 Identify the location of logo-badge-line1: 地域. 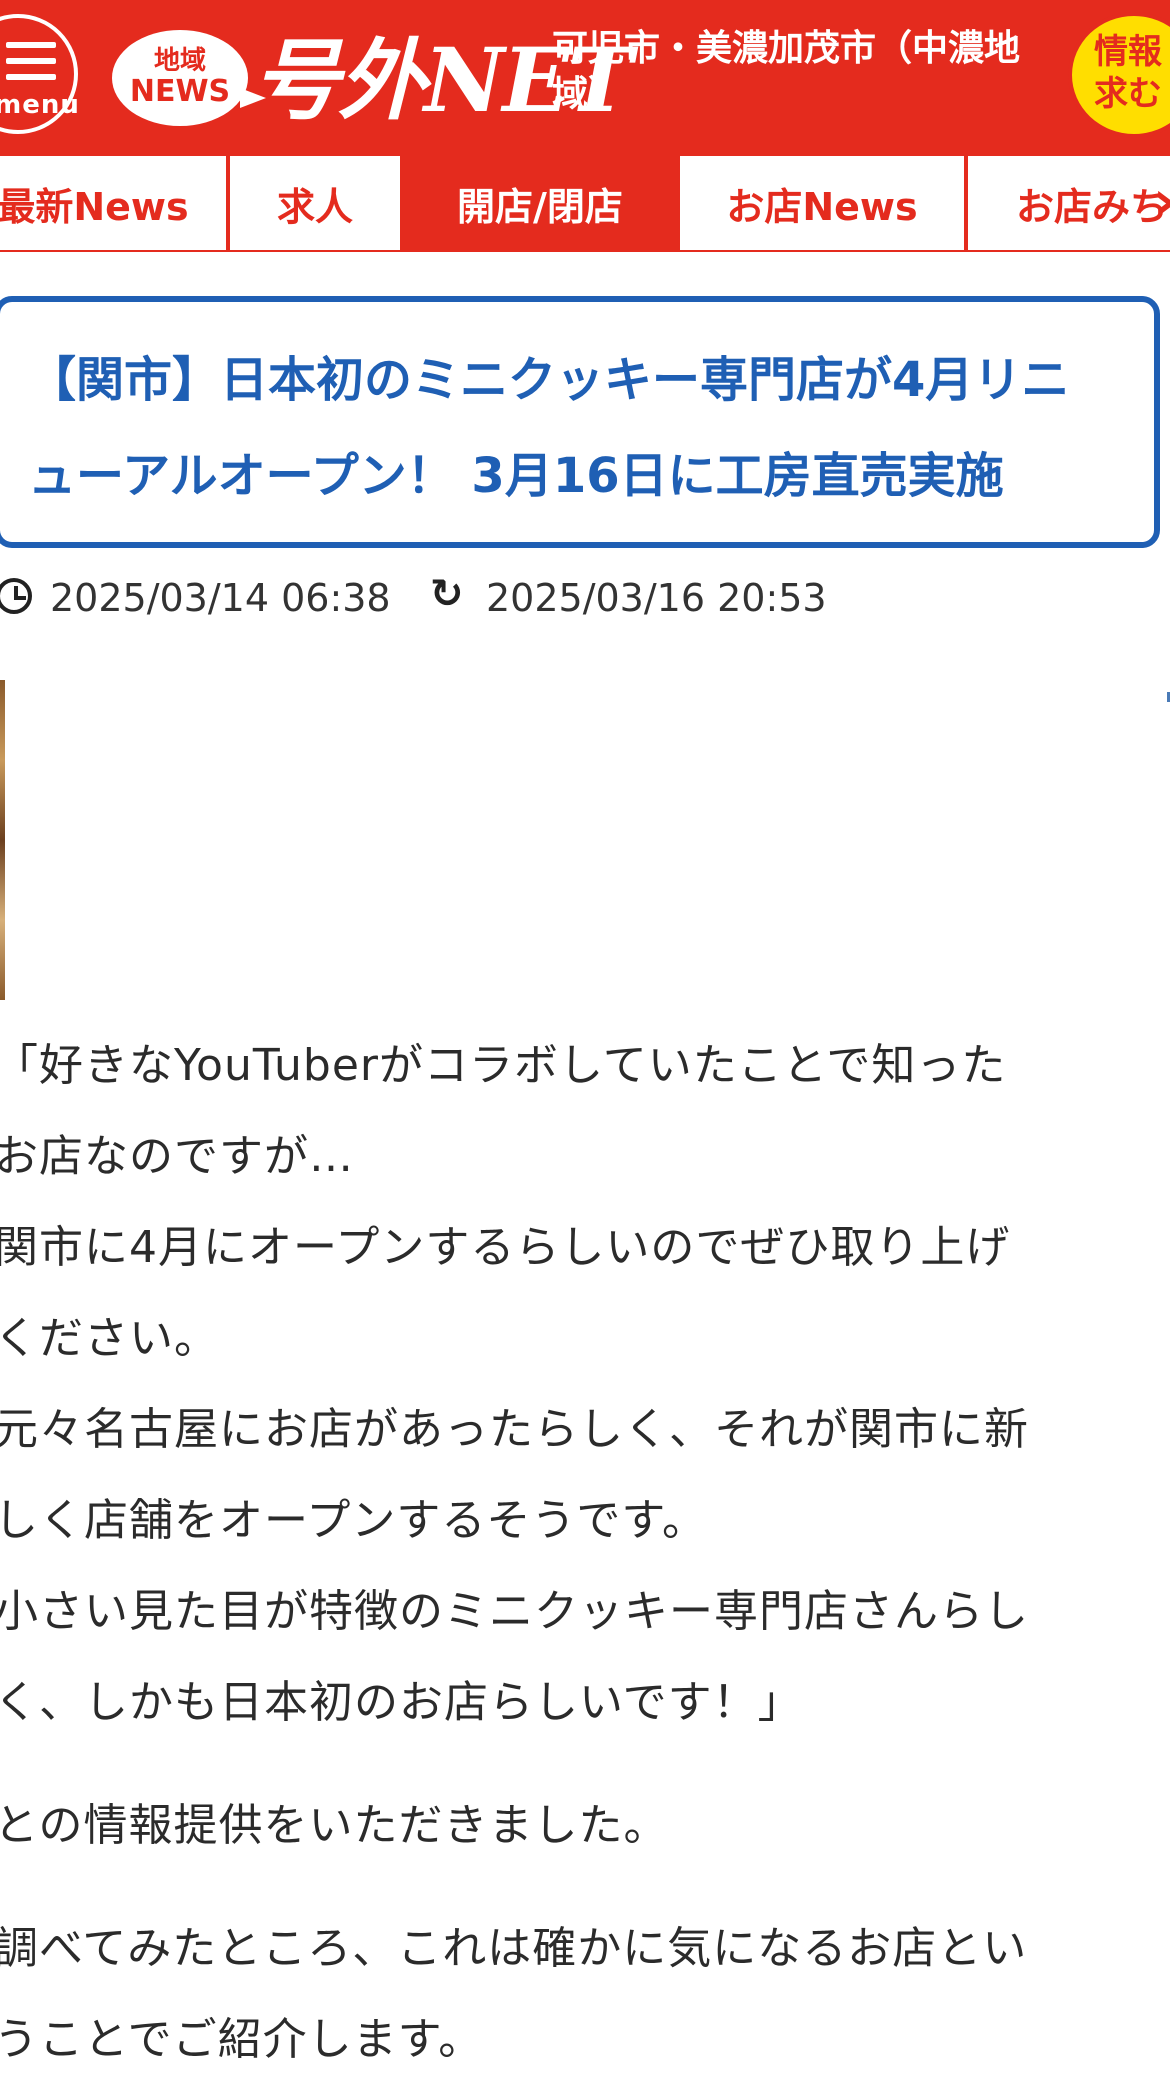
(179, 61).